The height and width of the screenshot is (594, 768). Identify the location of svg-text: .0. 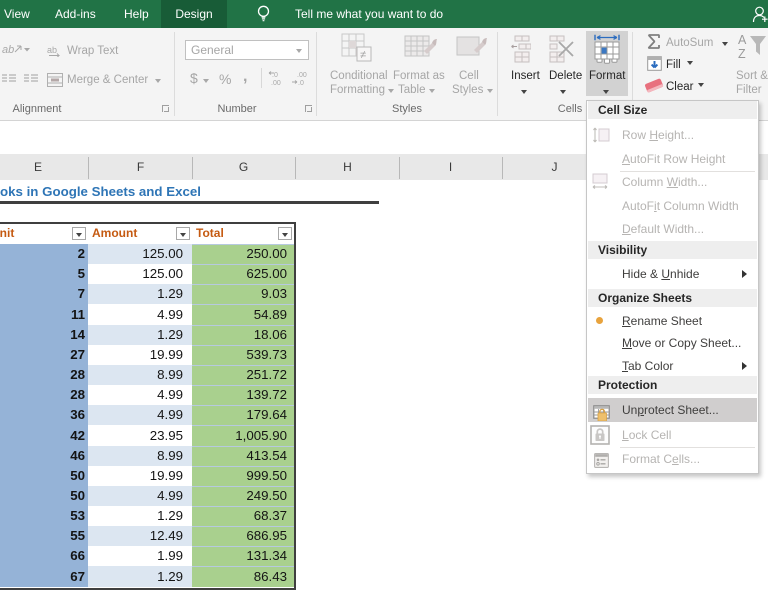
(301, 83).